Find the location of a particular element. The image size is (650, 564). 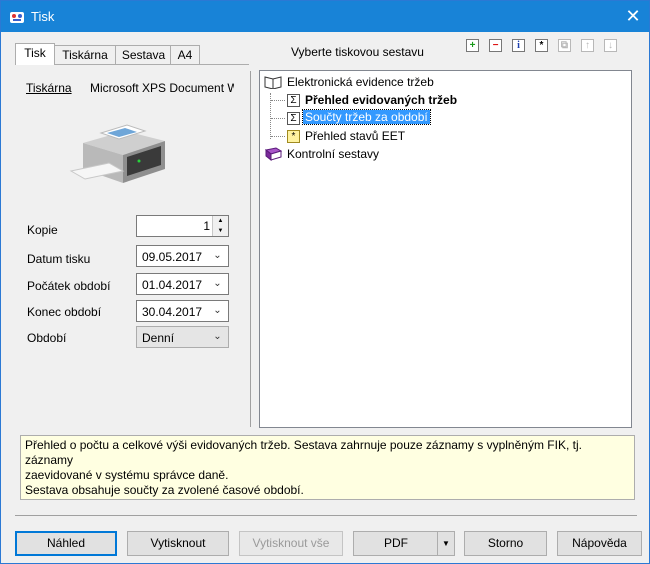

period-end-label: Konec období is located at coordinates (64, 312).